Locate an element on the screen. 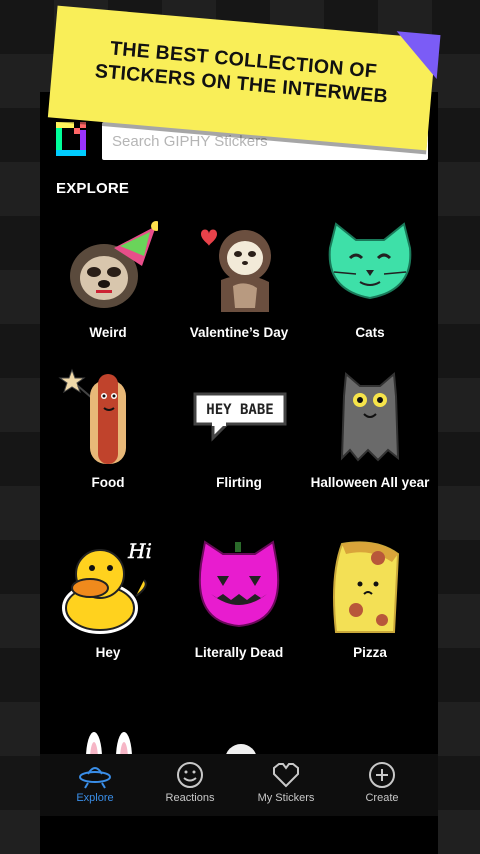  category-label: Halloween All year is located at coordinates (370, 482).